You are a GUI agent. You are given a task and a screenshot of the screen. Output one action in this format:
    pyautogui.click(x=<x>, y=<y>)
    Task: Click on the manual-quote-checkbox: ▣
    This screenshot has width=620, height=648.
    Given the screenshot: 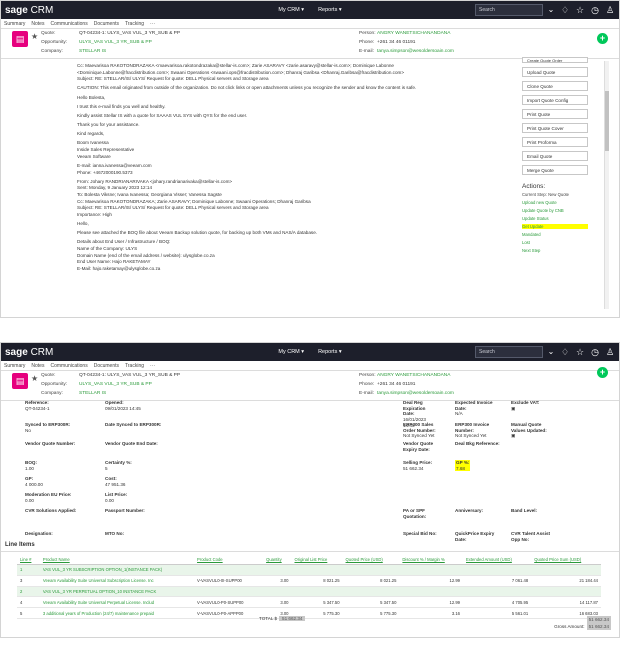 What is the action you would take?
    pyautogui.click(x=532, y=436)
    